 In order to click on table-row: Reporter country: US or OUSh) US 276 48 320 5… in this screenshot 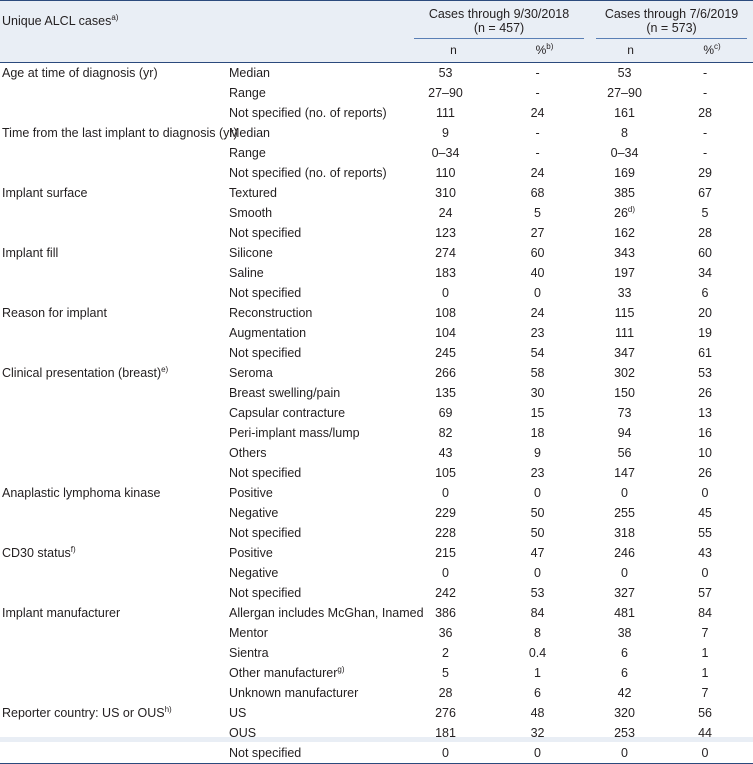, I will do `click(376, 713)`.